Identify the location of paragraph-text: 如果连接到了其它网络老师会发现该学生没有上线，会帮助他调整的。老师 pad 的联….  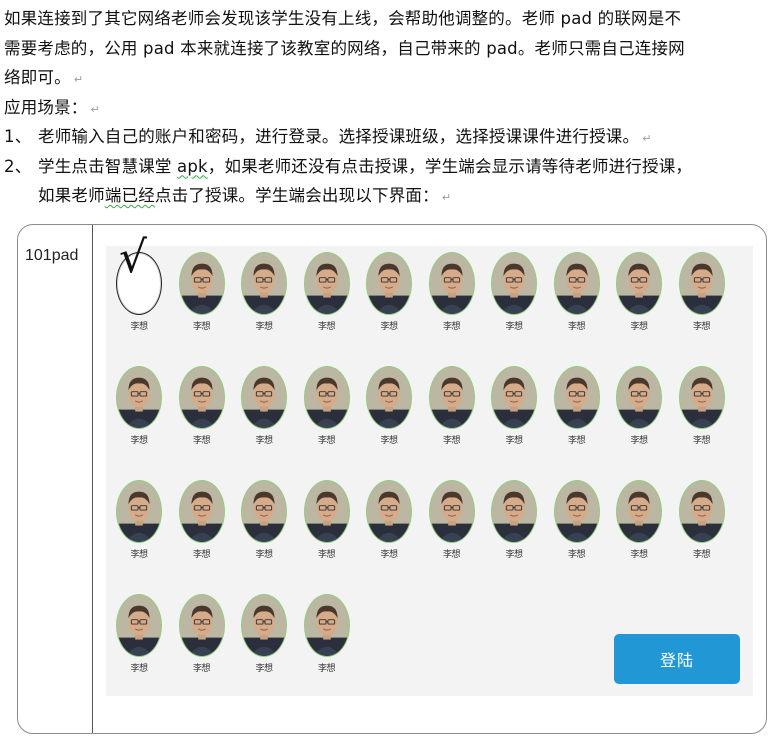
(343, 18).